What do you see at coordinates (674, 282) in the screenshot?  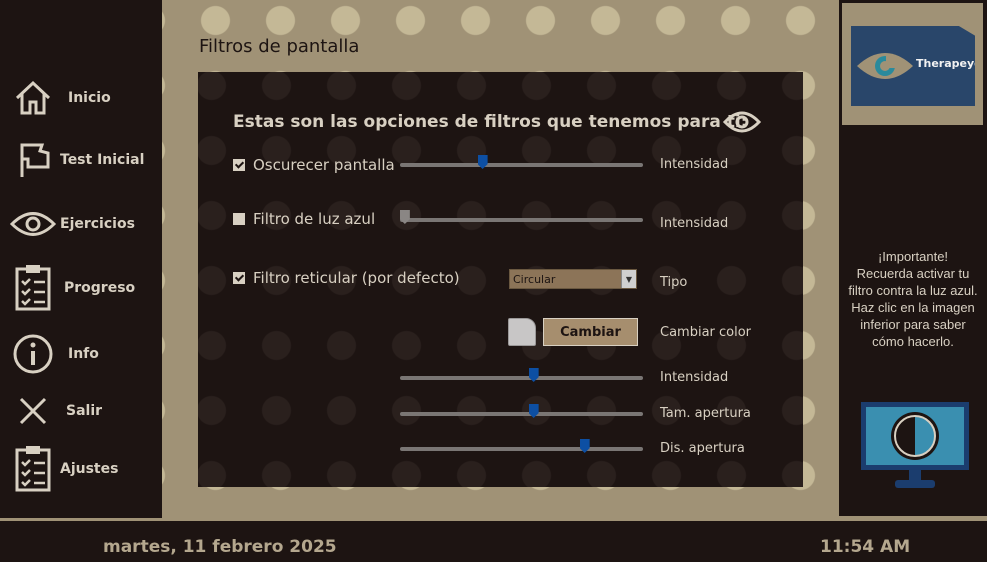 I see `grid-type-label: Tipo` at bounding box center [674, 282].